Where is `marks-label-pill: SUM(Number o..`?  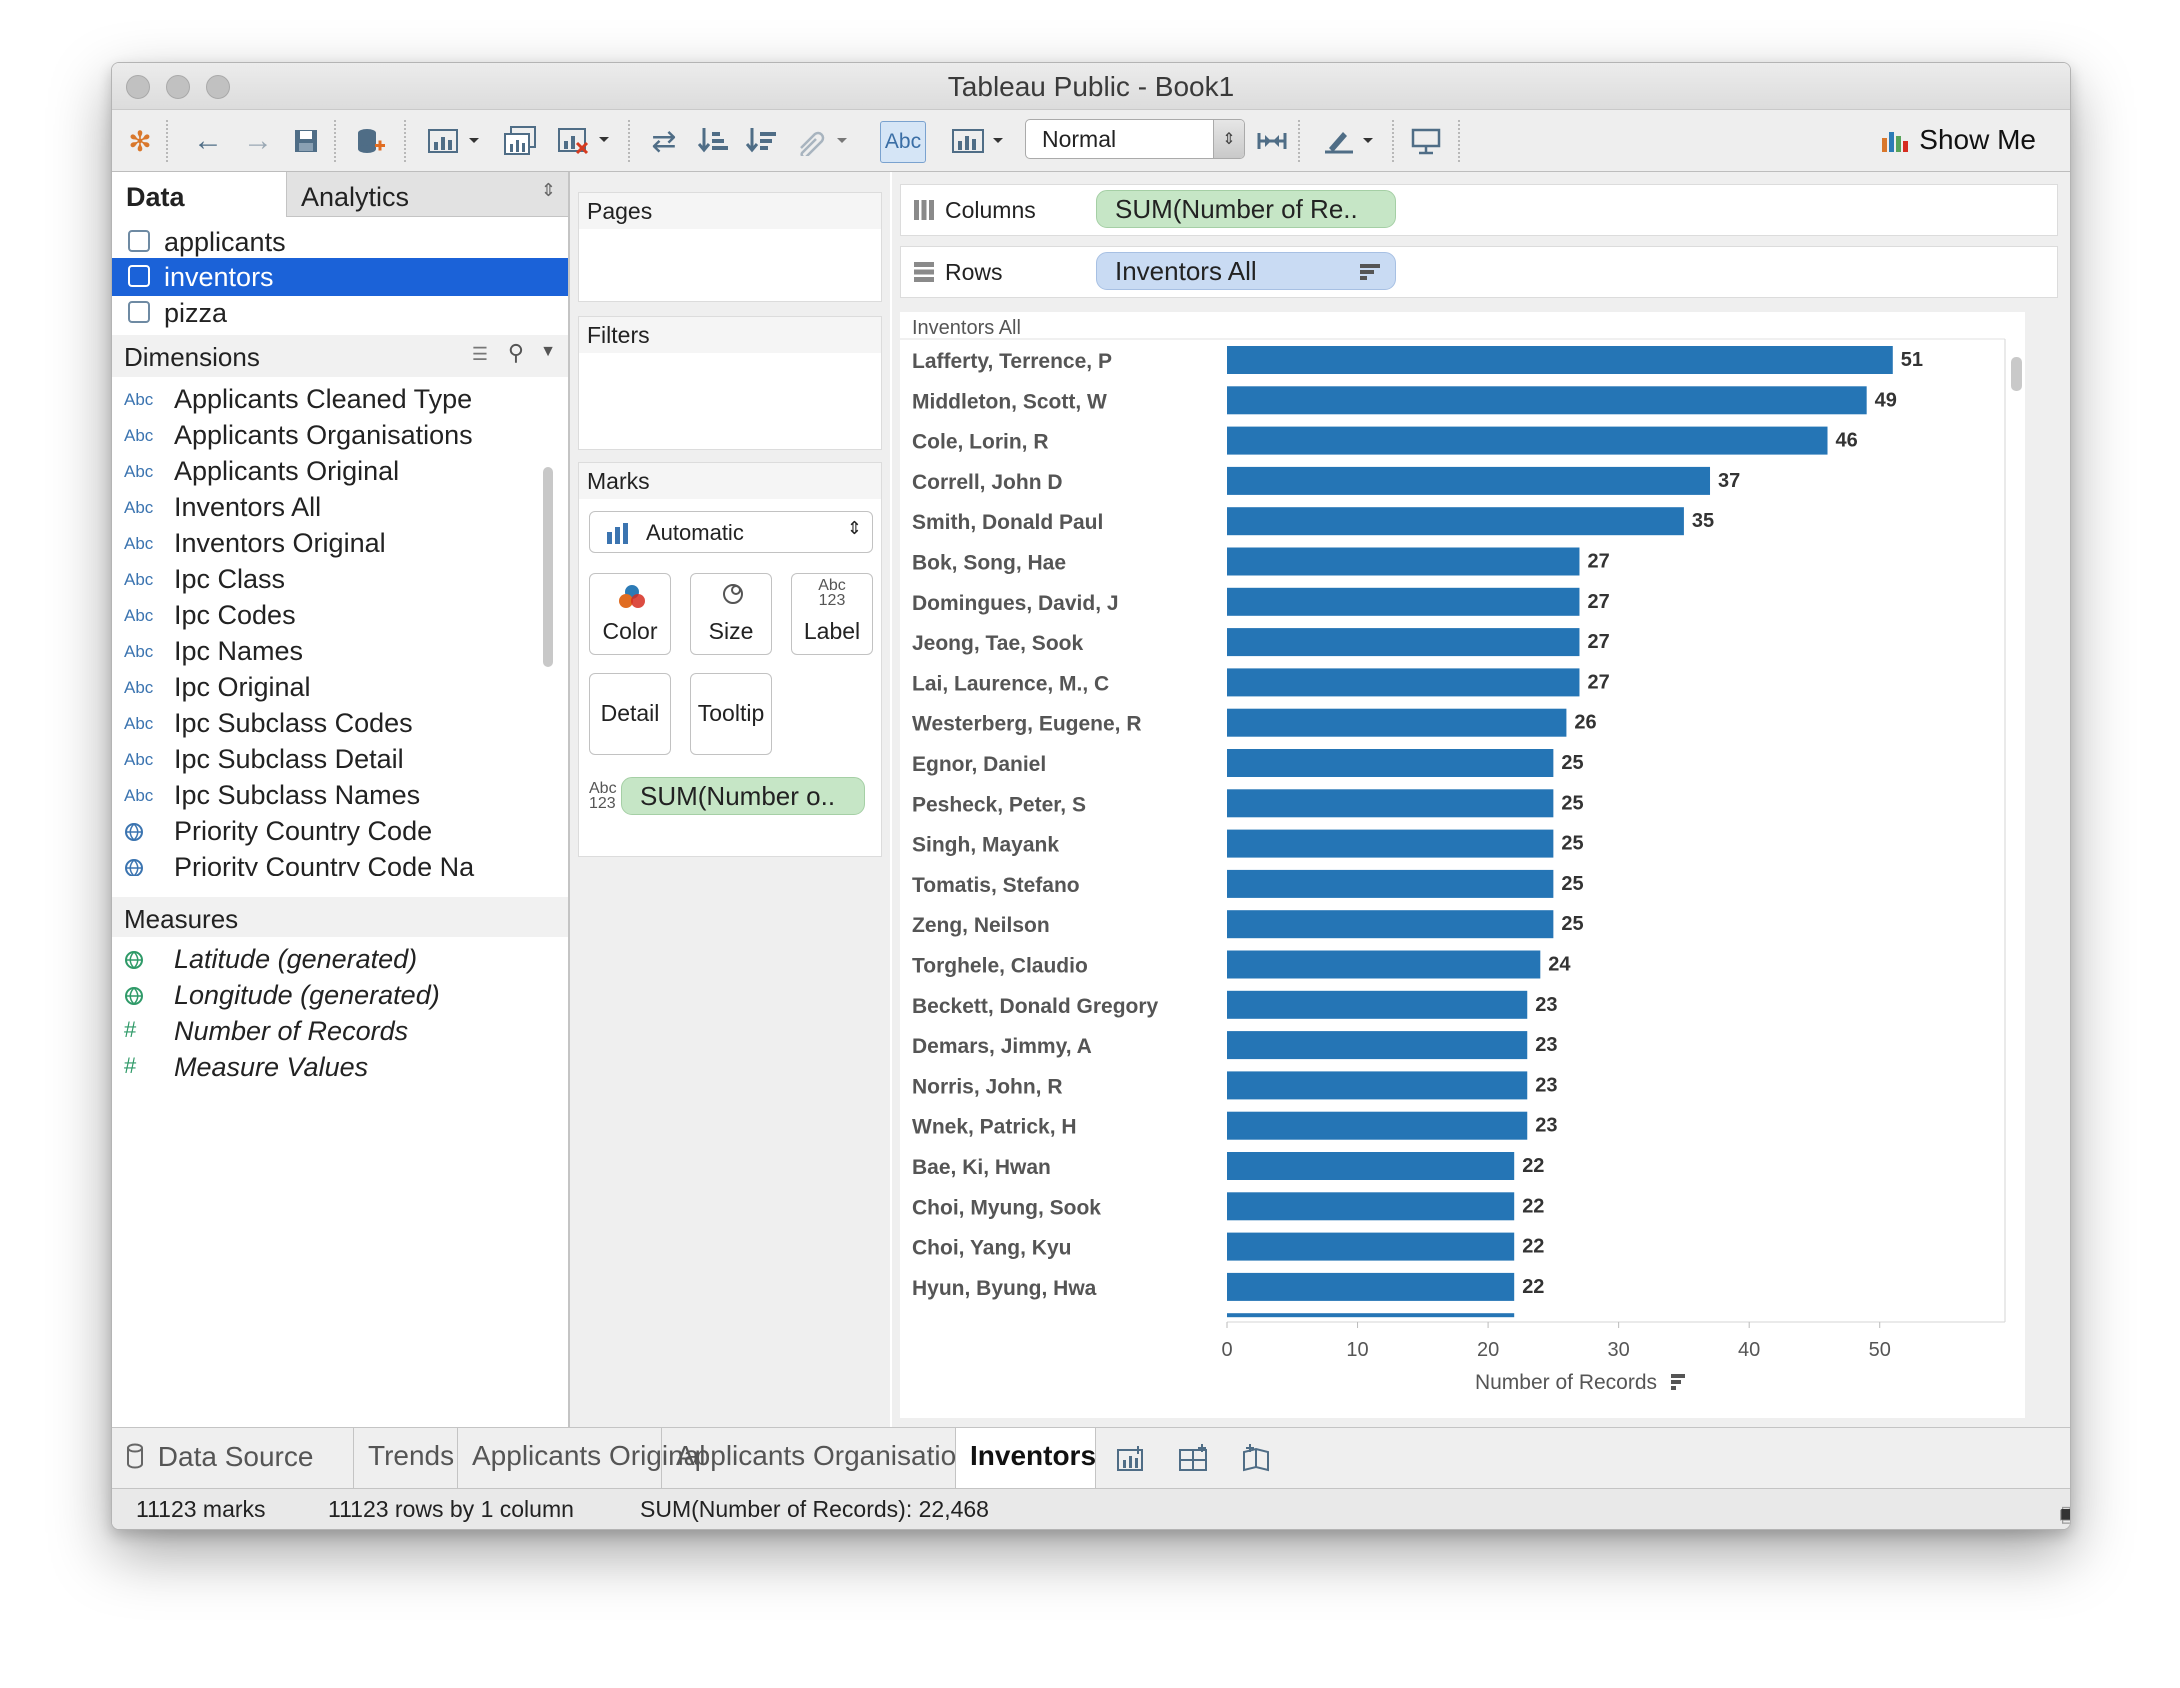 marks-label-pill: SUM(Number o.. is located at coordinates (743, 796).